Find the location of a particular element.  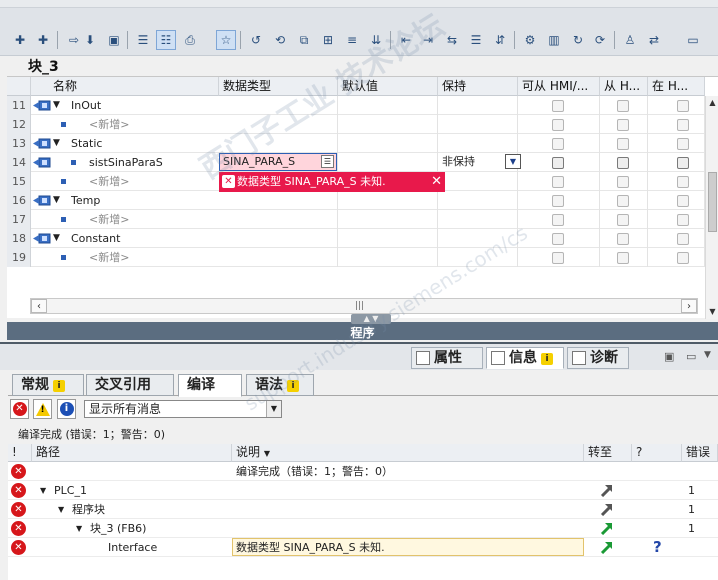

scroll-thumb is located at coordinates (712, 202).